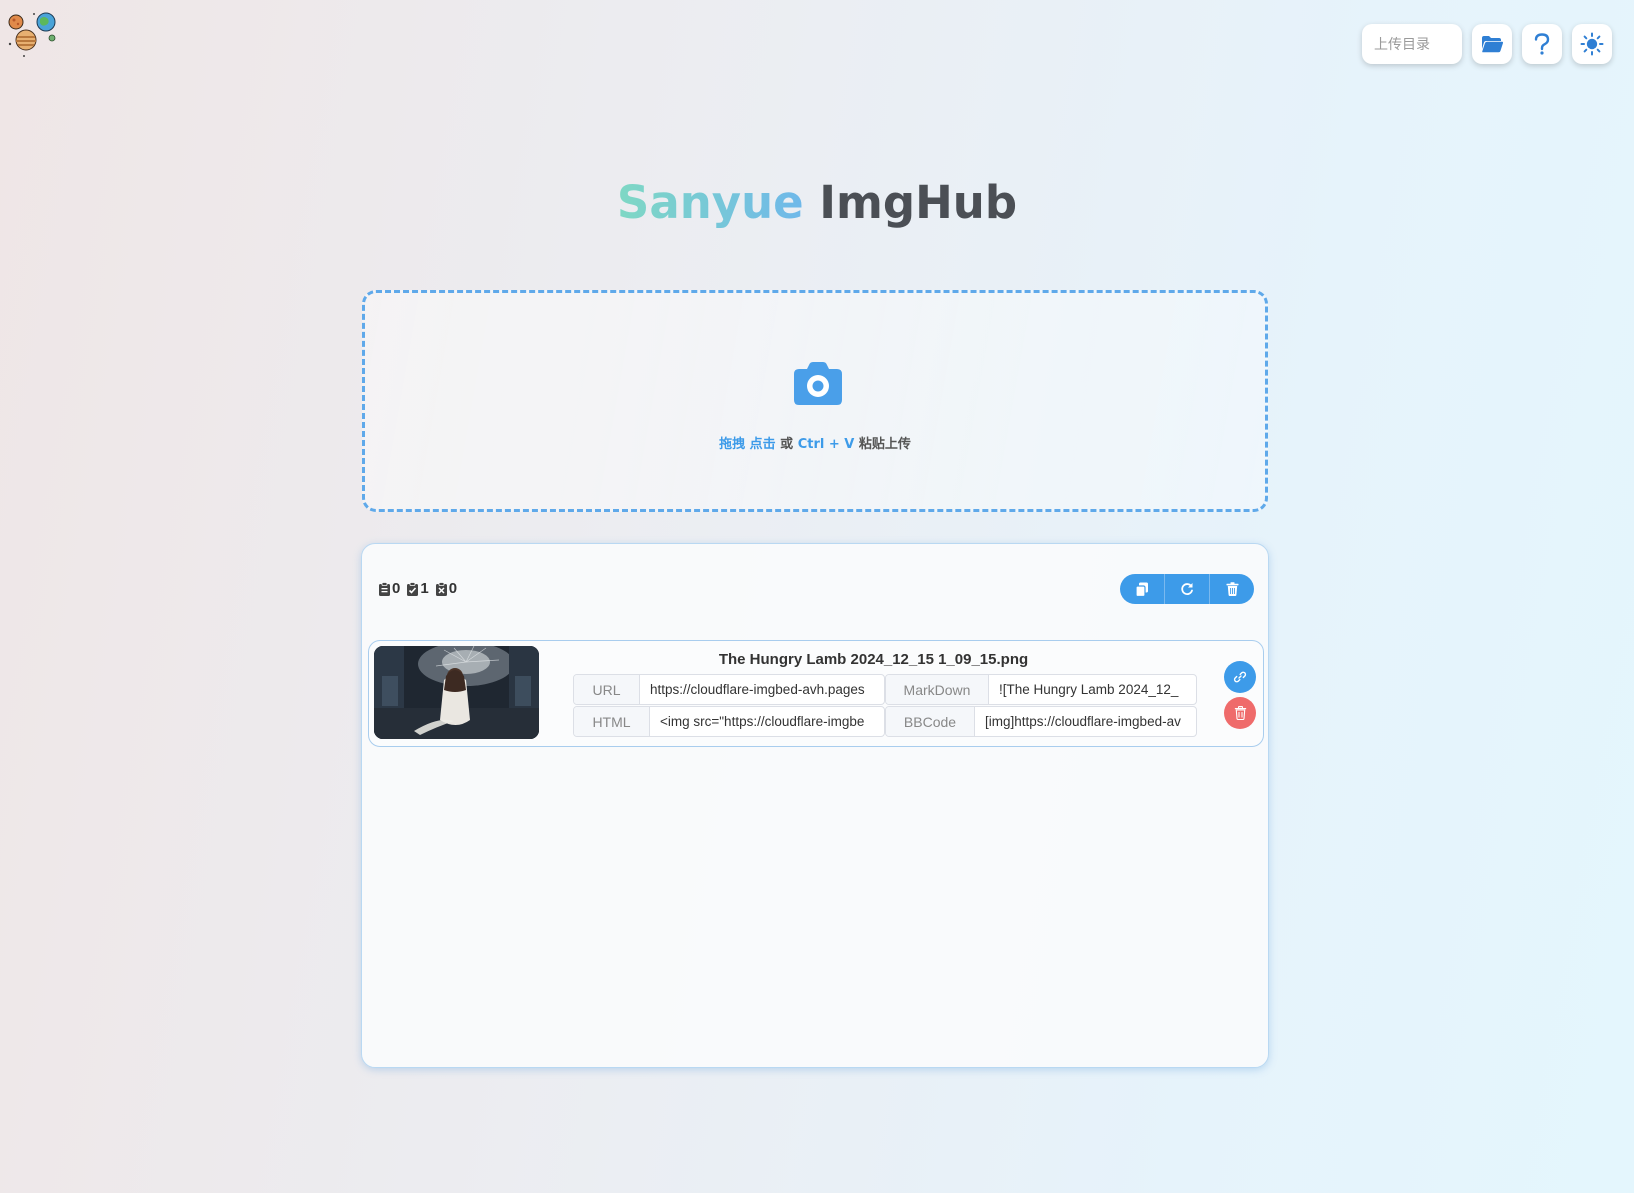  I want to click on link-markdown: MarkDown ![The Hungry Lamb 2024_12_, so click(1041, 689).